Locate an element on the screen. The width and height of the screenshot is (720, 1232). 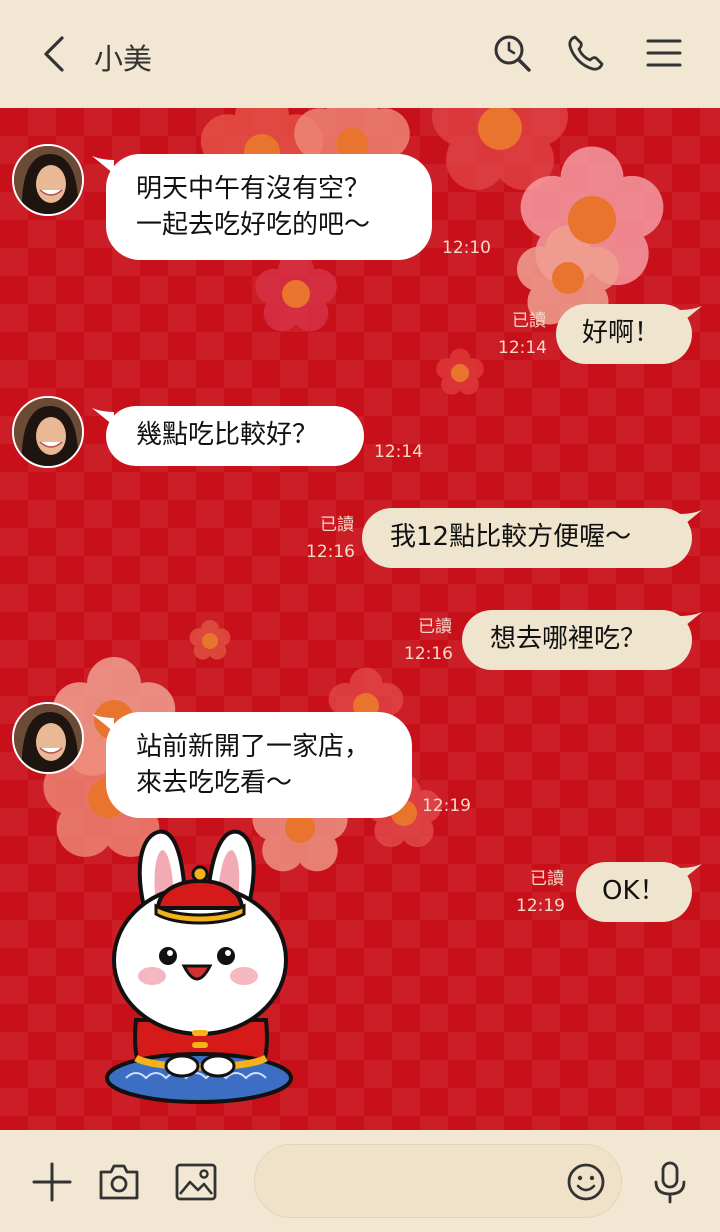
message-bubble: 好啊！ is located at coordinates (624, 334).